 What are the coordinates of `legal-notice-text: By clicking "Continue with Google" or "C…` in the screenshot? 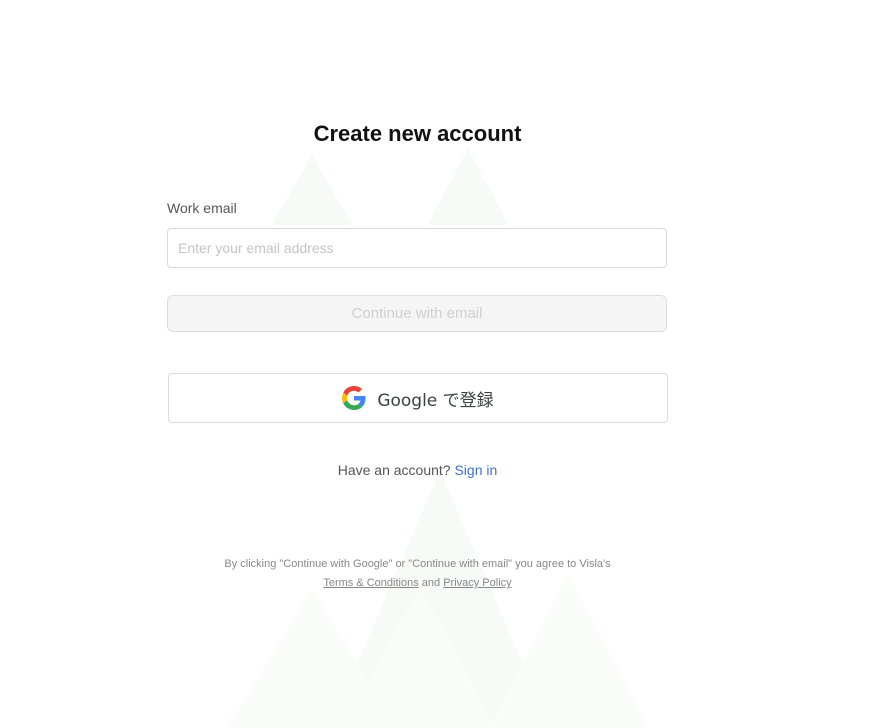 It's located at (417, 564).